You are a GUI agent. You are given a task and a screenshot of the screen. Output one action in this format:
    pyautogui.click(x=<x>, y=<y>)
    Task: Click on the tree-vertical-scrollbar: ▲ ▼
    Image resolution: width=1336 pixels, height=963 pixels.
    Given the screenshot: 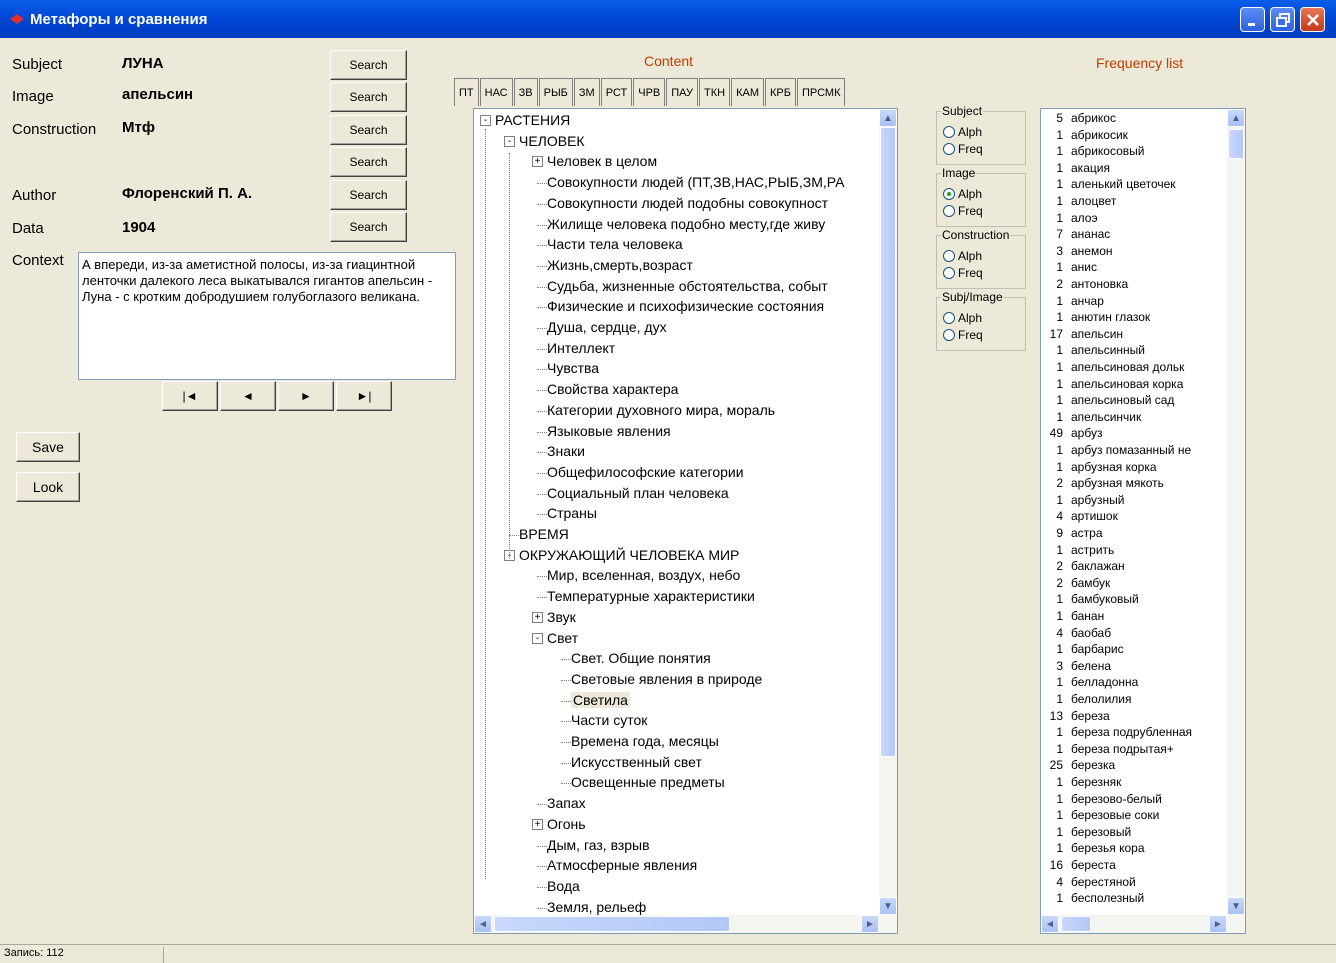 What is the action you would take?
    pyautogui.click(x=888, y=512)
    